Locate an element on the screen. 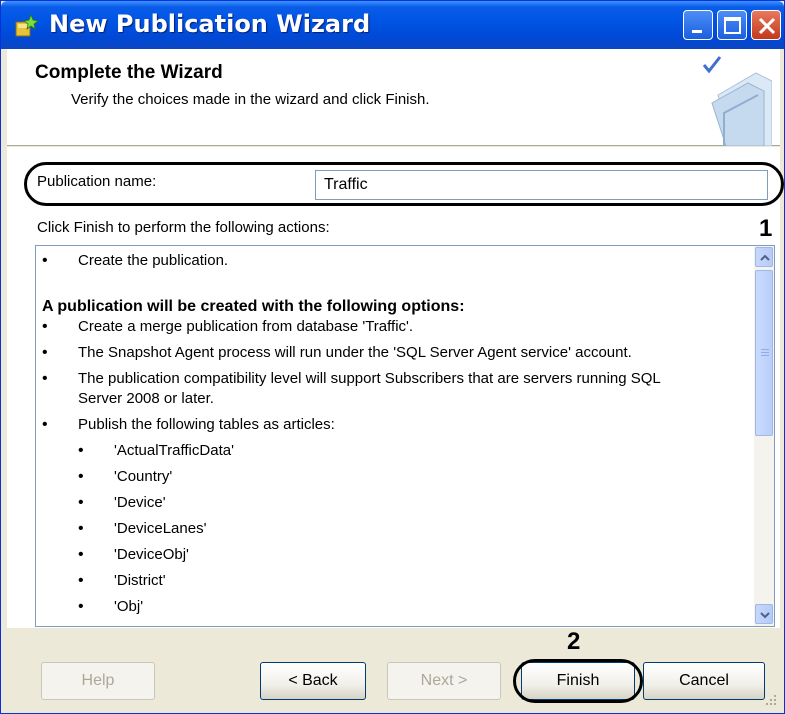 This screenshot has height=714, width=785. vertical-scrollbar is located at coordinates (764, 436).